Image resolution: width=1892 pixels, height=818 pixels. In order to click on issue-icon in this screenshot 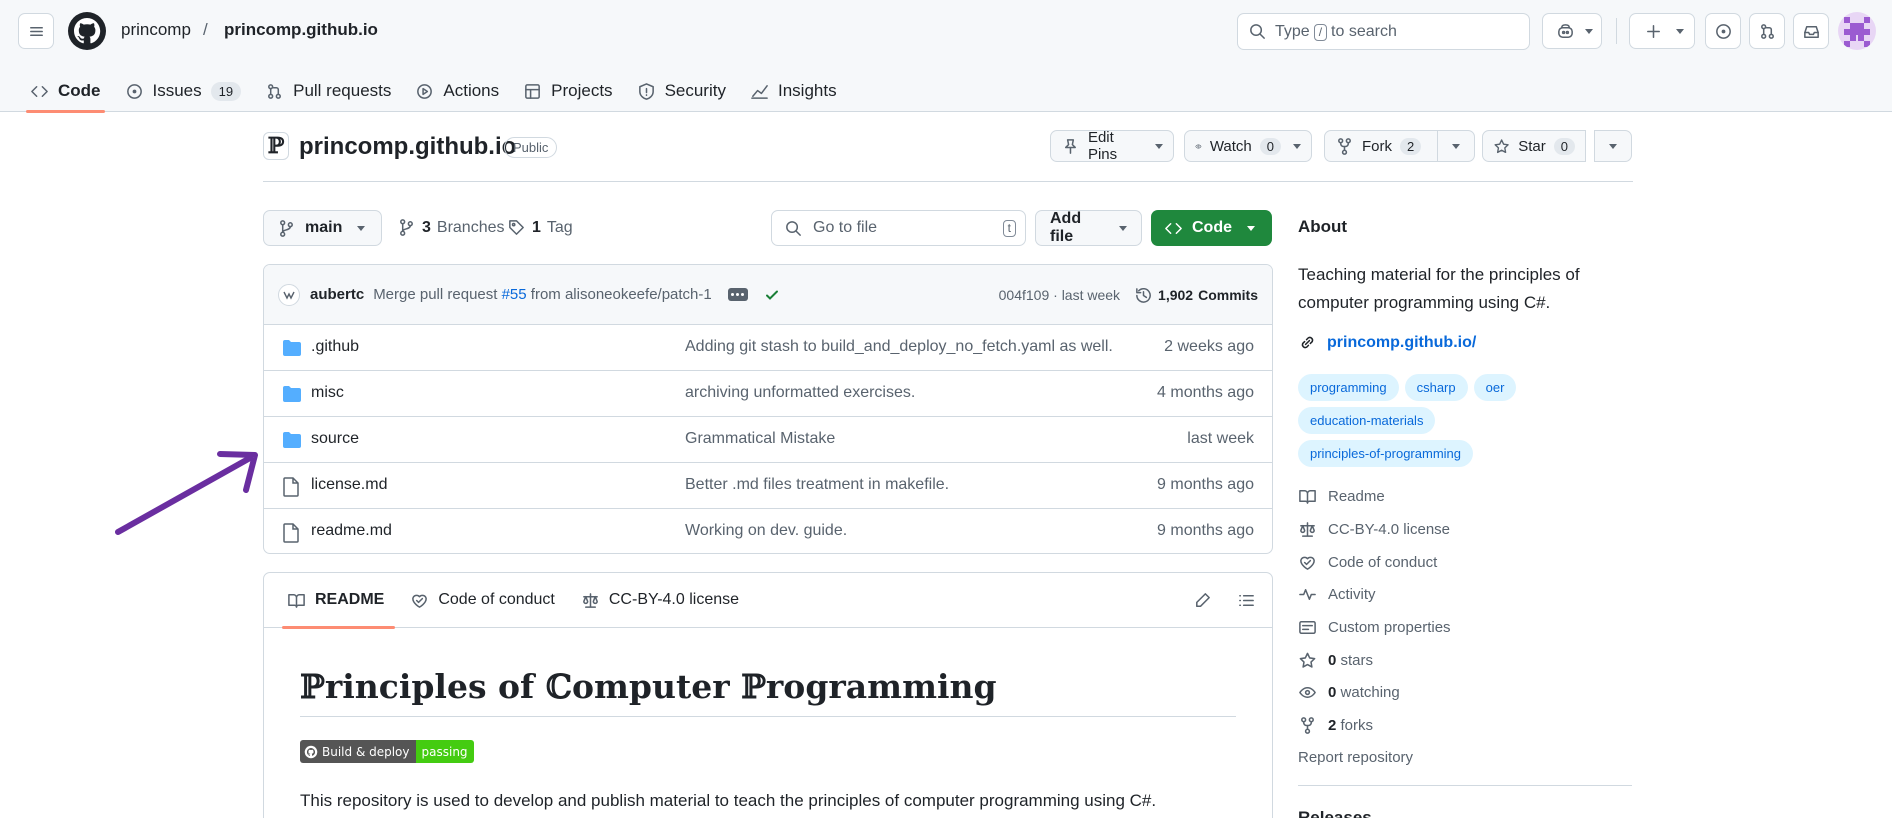, I will do `click(134, 91)`.